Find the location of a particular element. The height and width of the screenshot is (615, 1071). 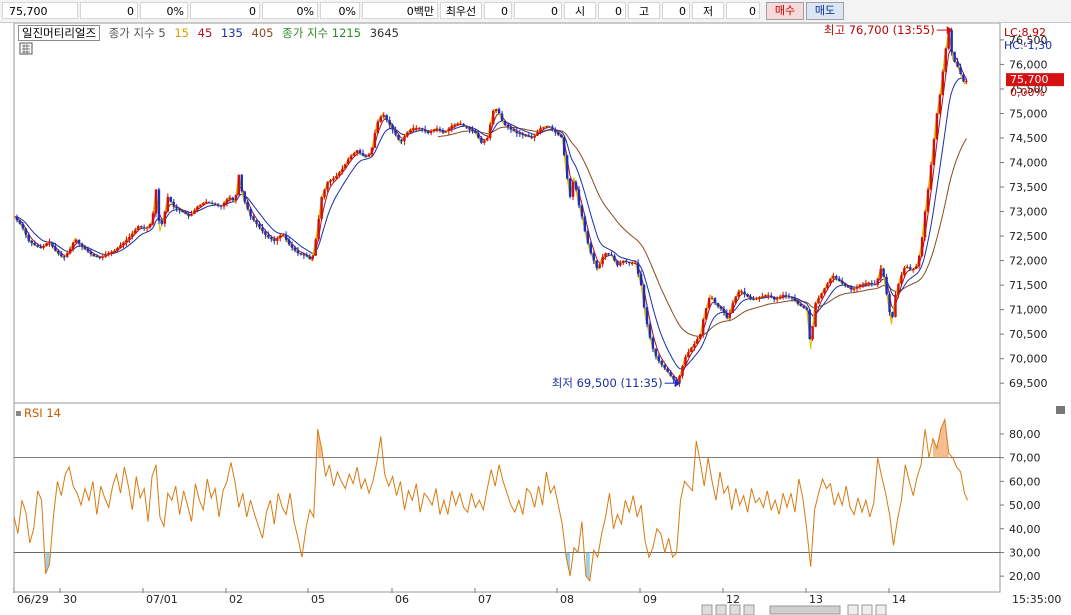

buy-button: 매수 is located at coordinates (785, 11).